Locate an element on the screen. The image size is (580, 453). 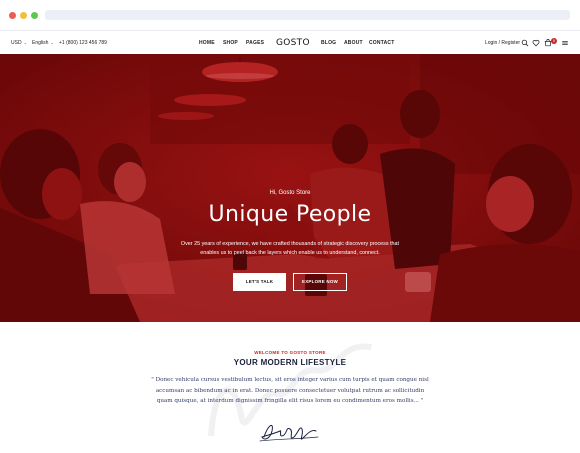
currency-selector: USD ⌄ is located at coordinates (19, 43).